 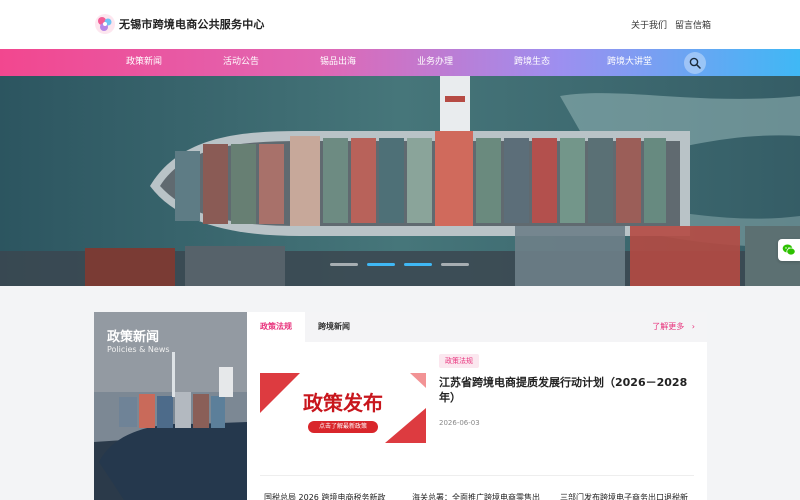 What do you see at coordinates (624, 496) in the screenshot?
I see `news-item-3: 三部门发布跨境电子商务出口退税新` at bounding box center [624, 496].